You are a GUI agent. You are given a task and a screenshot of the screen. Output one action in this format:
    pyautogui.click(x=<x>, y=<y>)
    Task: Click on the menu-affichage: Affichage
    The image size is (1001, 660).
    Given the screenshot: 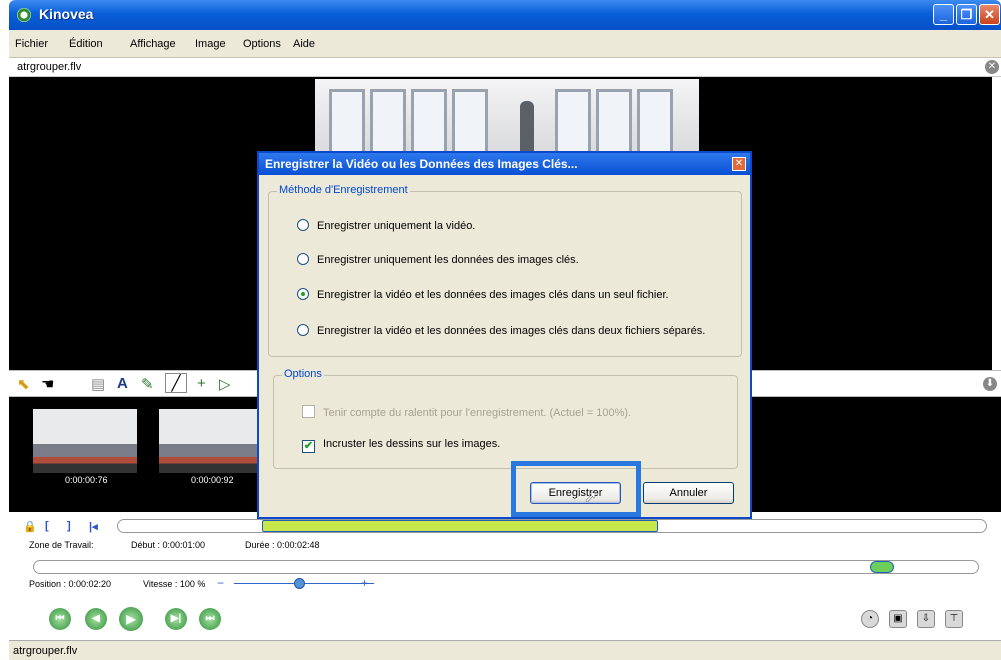 What is the action you would take?
    pyautogui.click(x=153, y=44)
    